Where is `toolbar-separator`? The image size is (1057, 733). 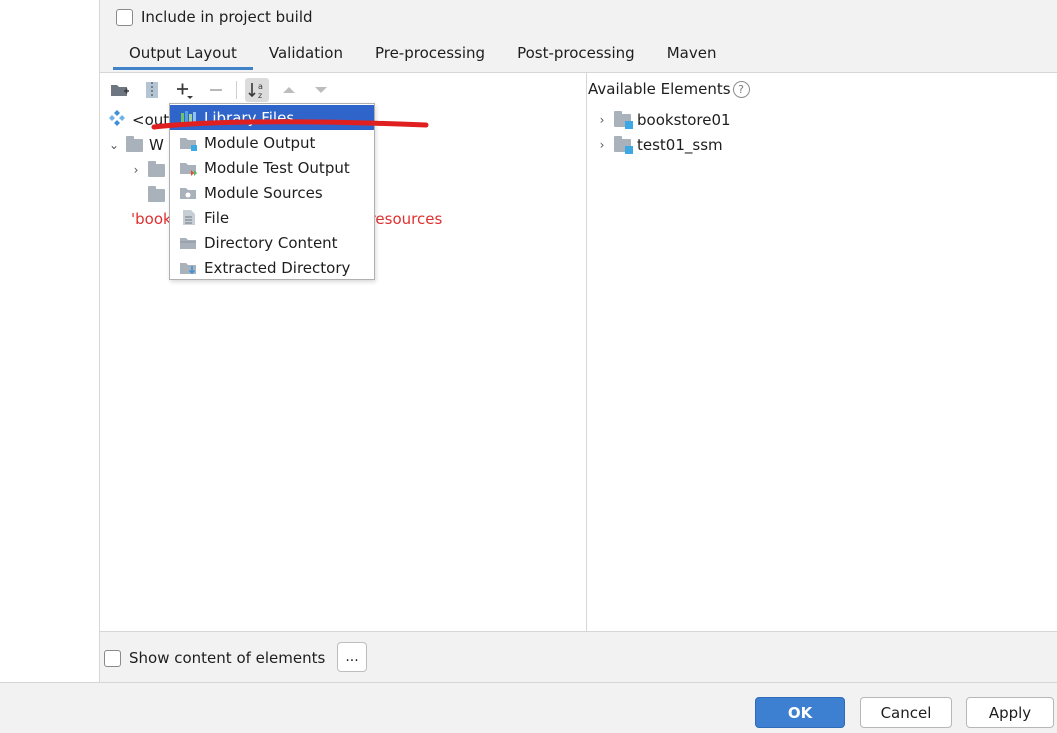
toolbar-separator is located at coordinates (236, 90).